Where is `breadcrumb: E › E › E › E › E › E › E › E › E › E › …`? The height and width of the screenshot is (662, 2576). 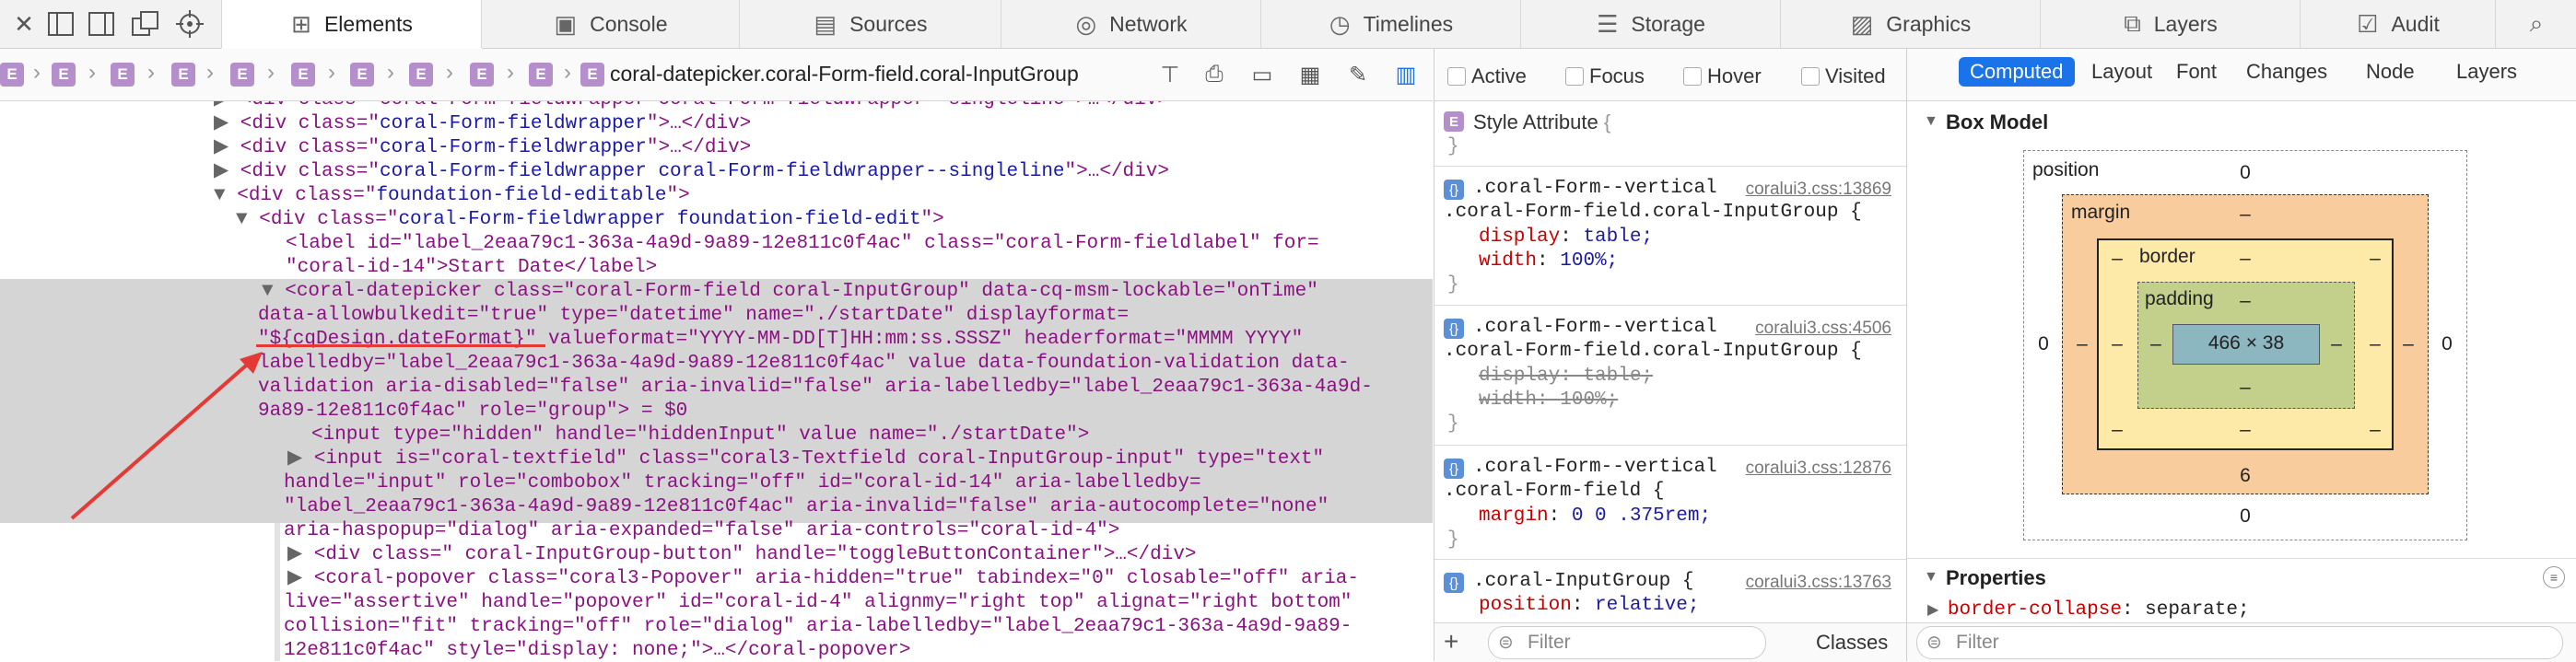 breadcrumb: E › E › E › E › E › E › E › E › E › E › … is located at coordinates (716, 75).